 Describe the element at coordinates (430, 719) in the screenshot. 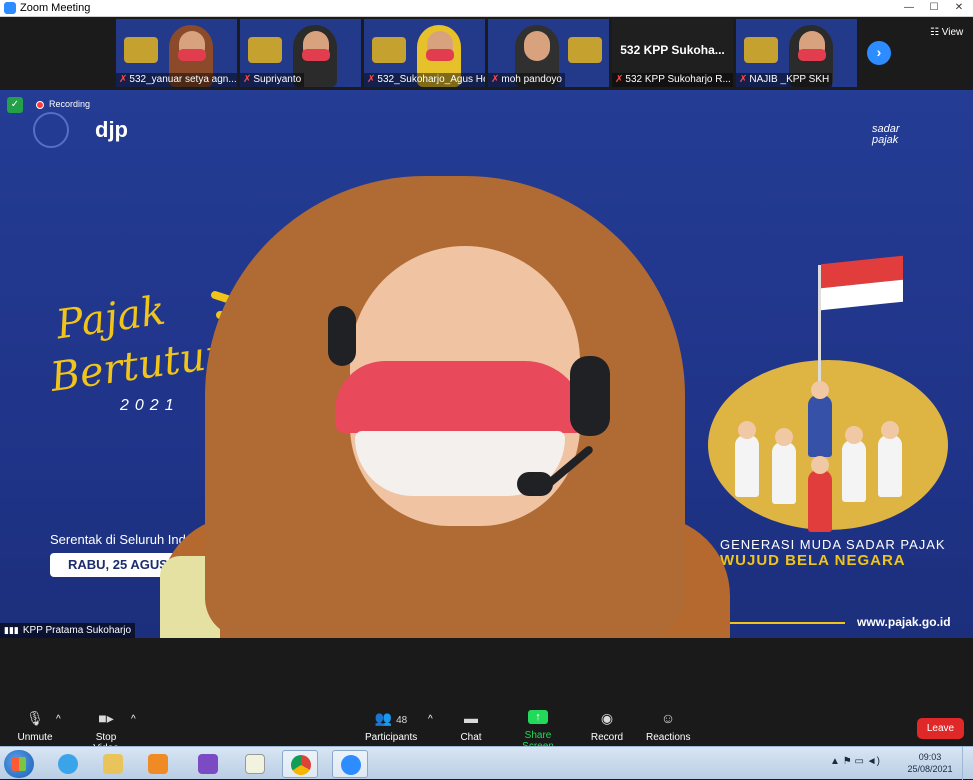

I see `participants-options-caret: ^` at that location.